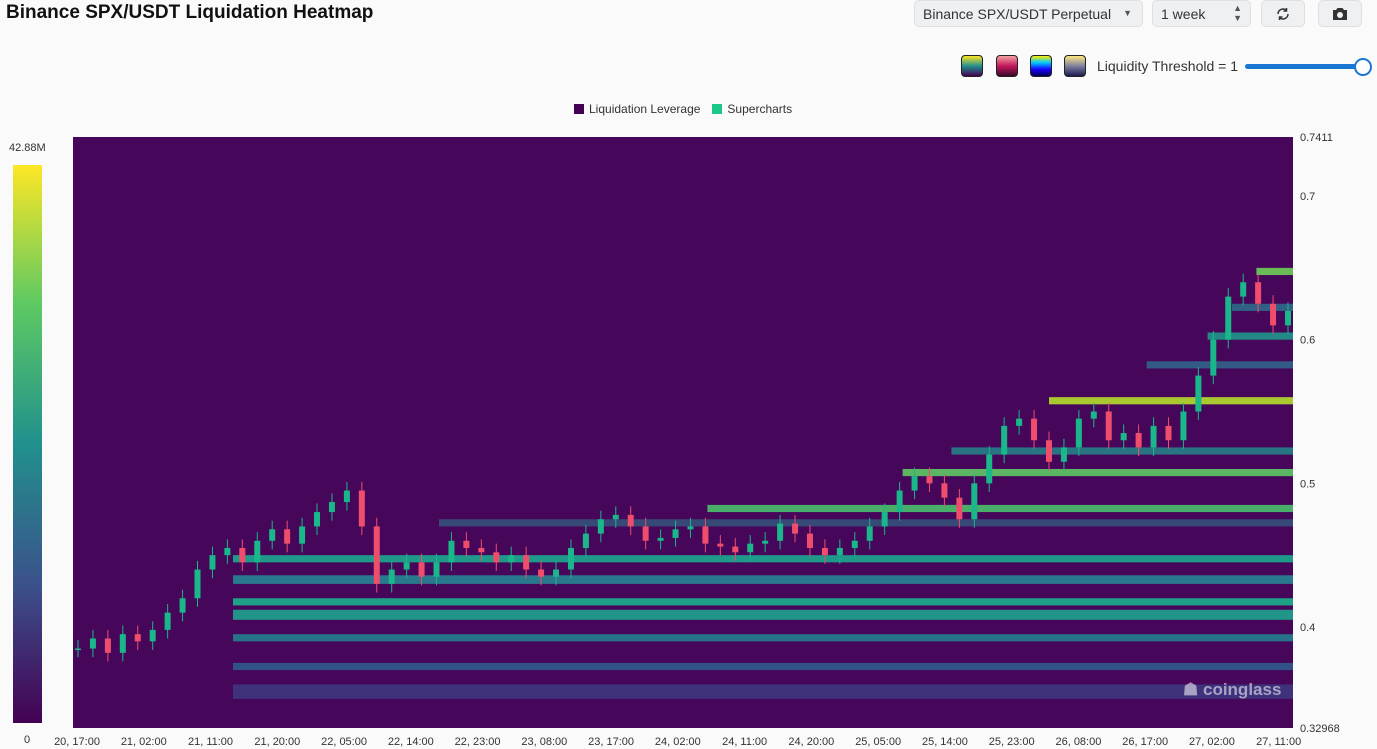 This screenshot has width=1377, height=749. What do you see at coordinates (210, 742) in the screenshot?
I see `x-tick-label: 21, 11:00` at bounding box center [210, 742].